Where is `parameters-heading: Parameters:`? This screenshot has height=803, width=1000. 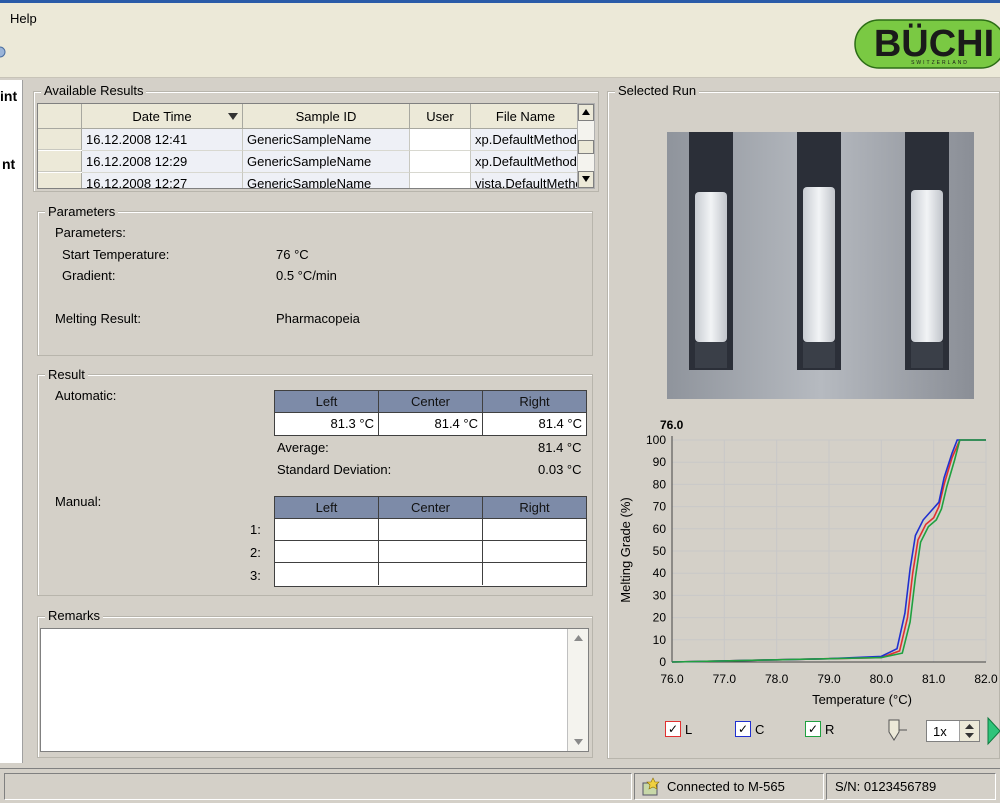
parameters-heading: Parameters: is located at coordinates (90, 232).